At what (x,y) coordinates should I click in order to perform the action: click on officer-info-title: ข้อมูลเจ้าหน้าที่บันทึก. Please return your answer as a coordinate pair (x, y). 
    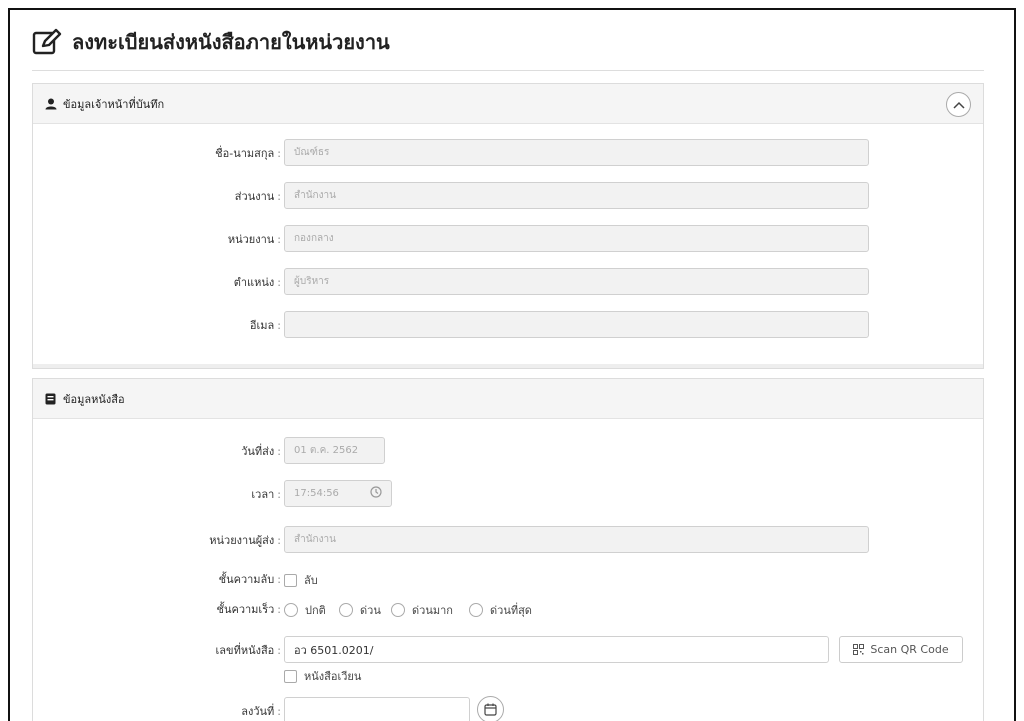
    Looking at the image, I should click on (114, 104).